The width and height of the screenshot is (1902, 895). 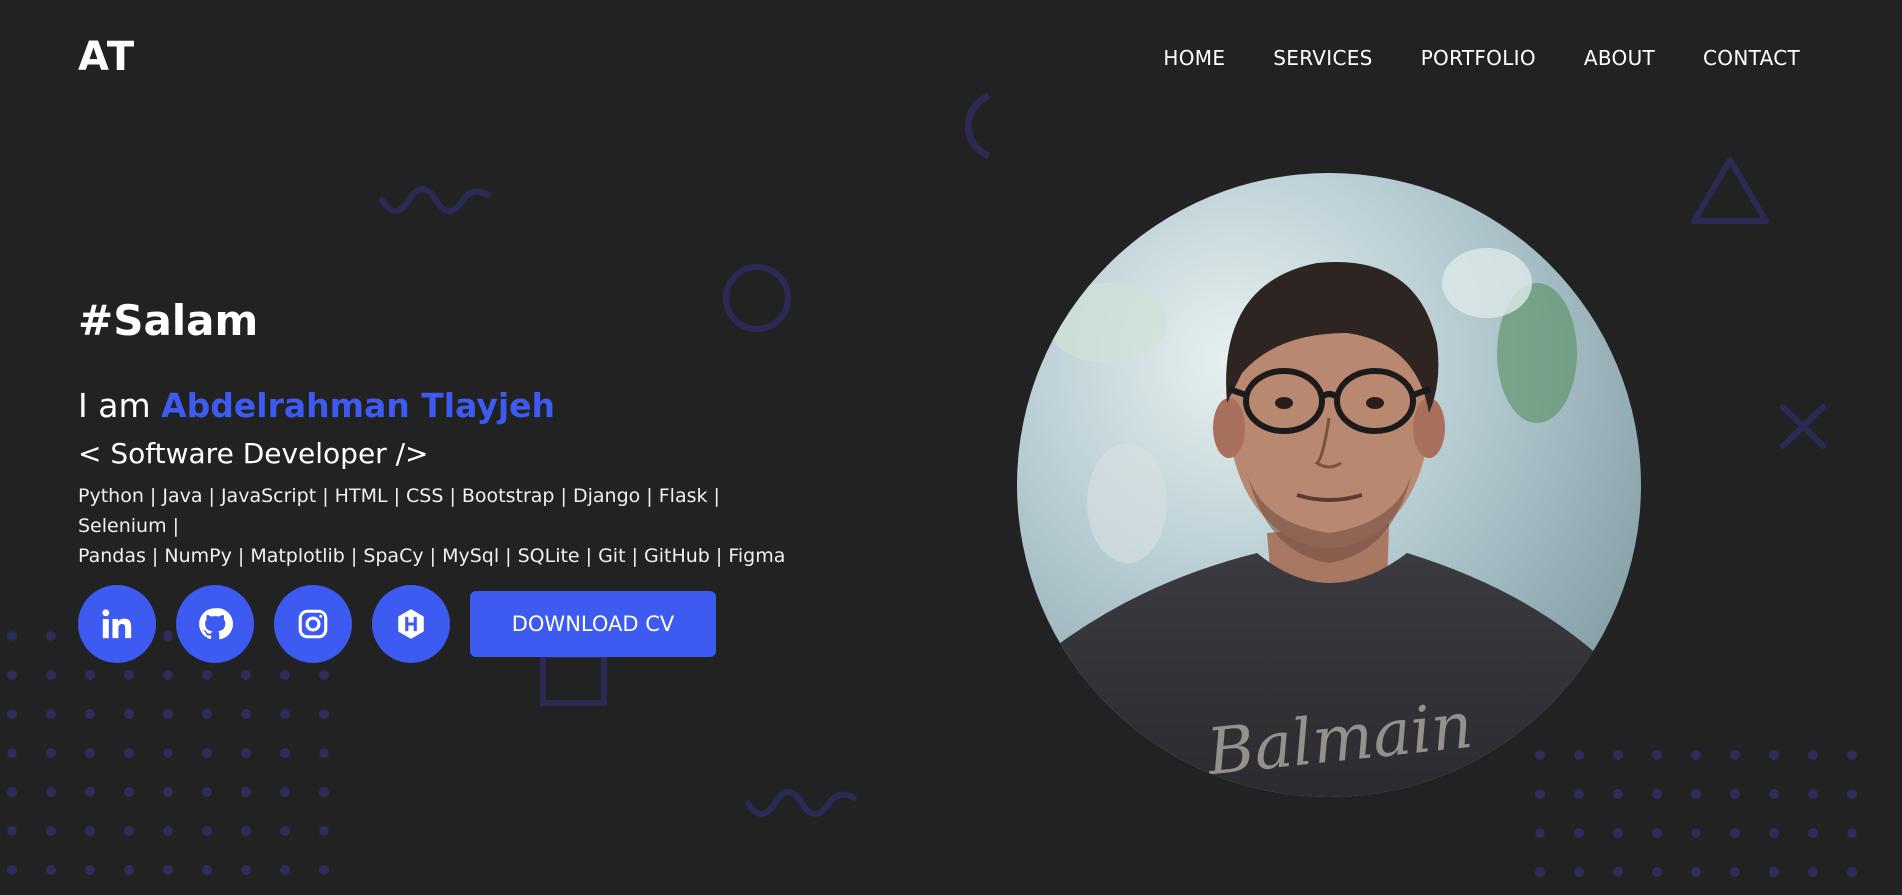 What do you see at coordinates (593, 624) in the screenshot?
I see `download-cv-button: DOWNLOAD CV` at bounding box center [593, 624].